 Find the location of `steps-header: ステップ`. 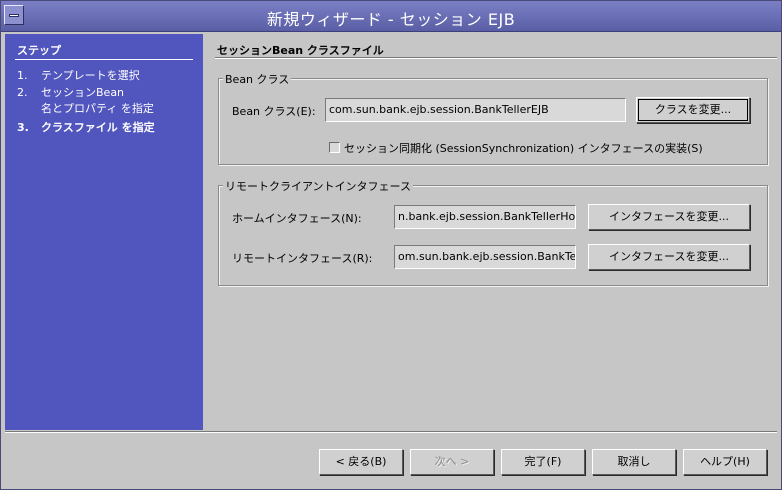

steps-header: ステップ is located at coordinates (39, 50).